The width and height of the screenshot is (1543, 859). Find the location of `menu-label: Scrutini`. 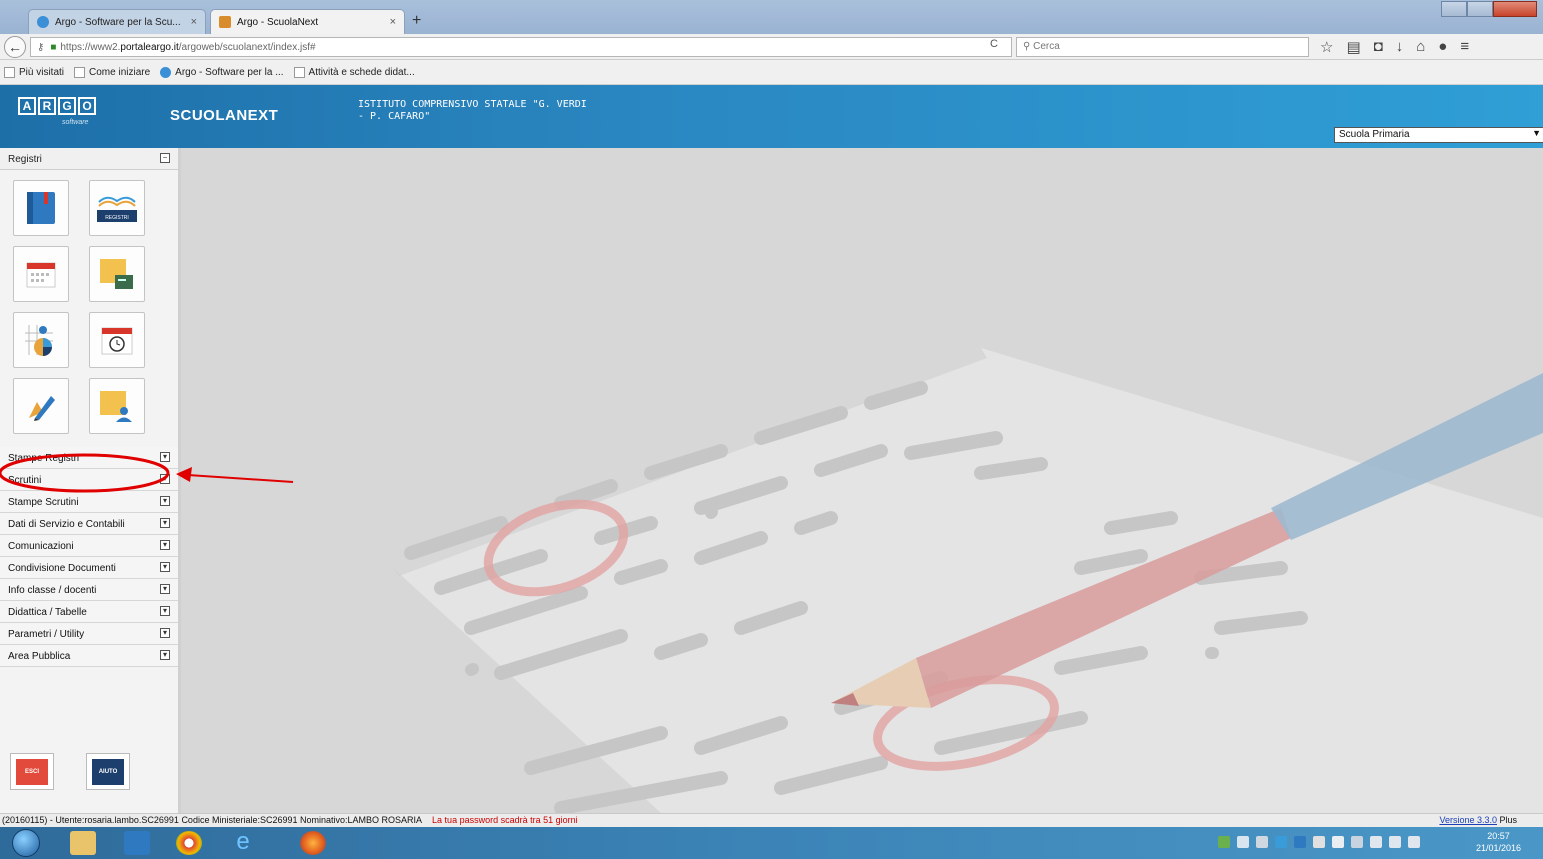

menu-label: Scrutini is located at coordinates (25, 480).